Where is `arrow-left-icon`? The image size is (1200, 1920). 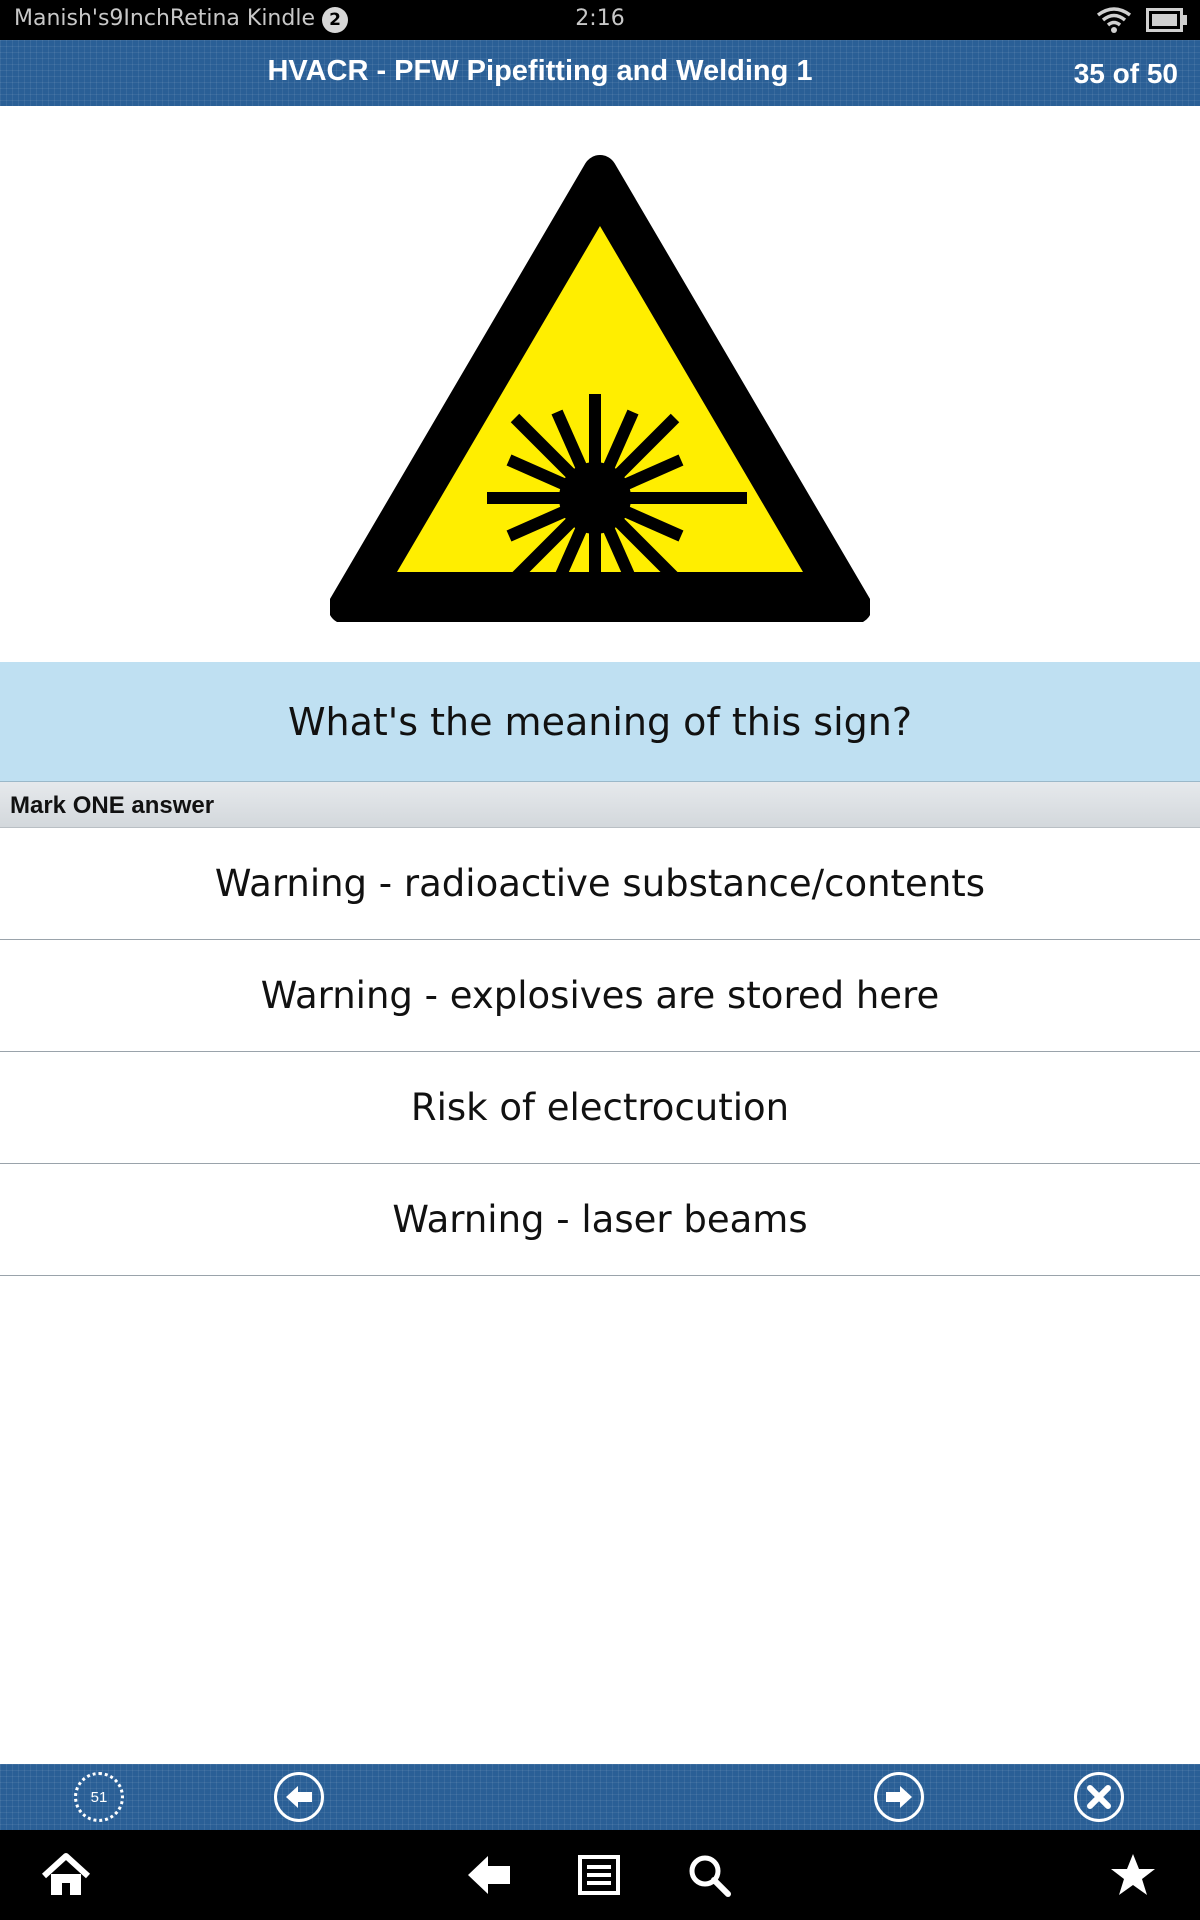
arrow-left-icon is located at coordinates (299, 1797).